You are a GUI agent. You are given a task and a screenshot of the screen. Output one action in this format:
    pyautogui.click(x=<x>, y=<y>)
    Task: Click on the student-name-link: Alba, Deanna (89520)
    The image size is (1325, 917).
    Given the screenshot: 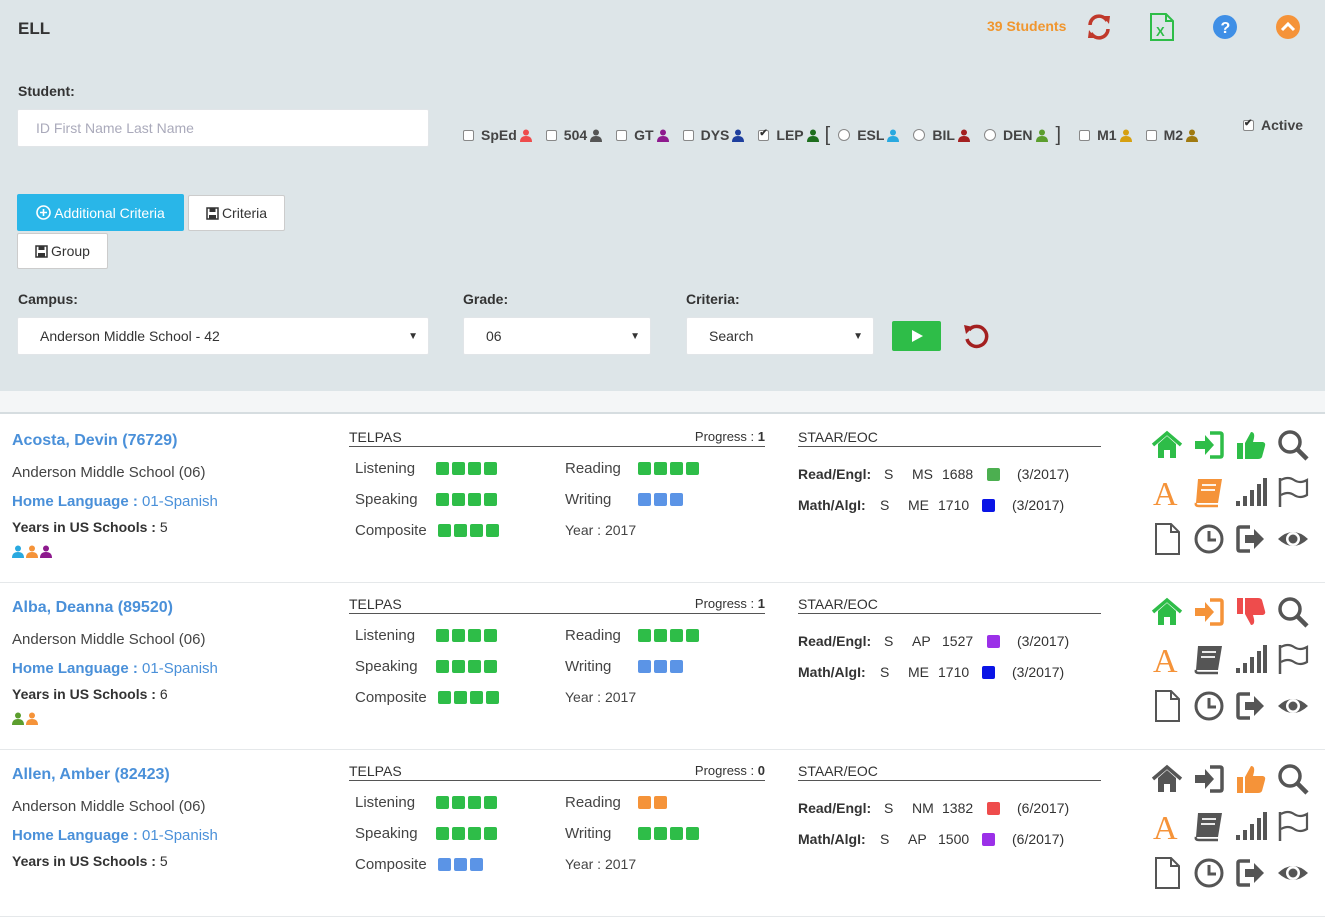 What is the action you would take?
    pyautogui.click(x=92, y=608)
    